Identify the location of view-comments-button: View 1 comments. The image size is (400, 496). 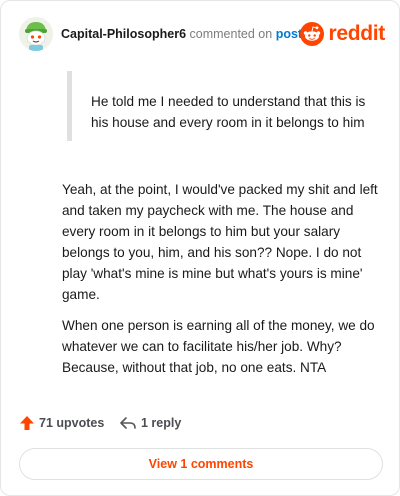
(201, 464).